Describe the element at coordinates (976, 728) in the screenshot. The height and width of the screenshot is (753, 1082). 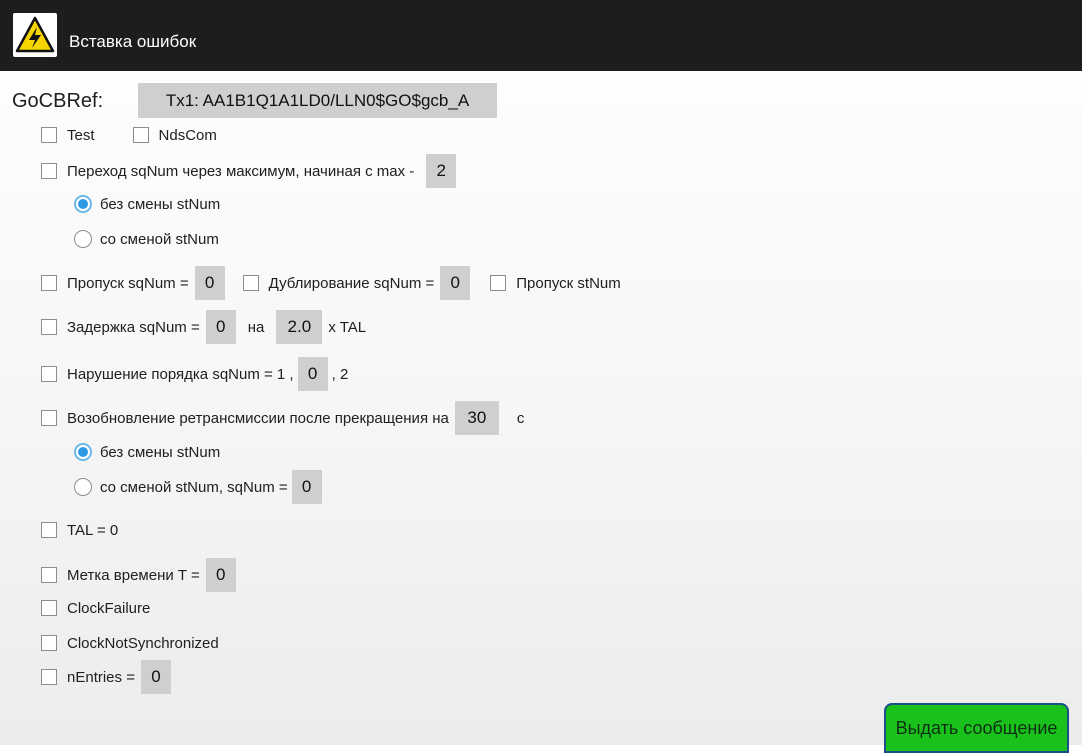
I see `issue-message-button: Выдать сообщение` at that location.